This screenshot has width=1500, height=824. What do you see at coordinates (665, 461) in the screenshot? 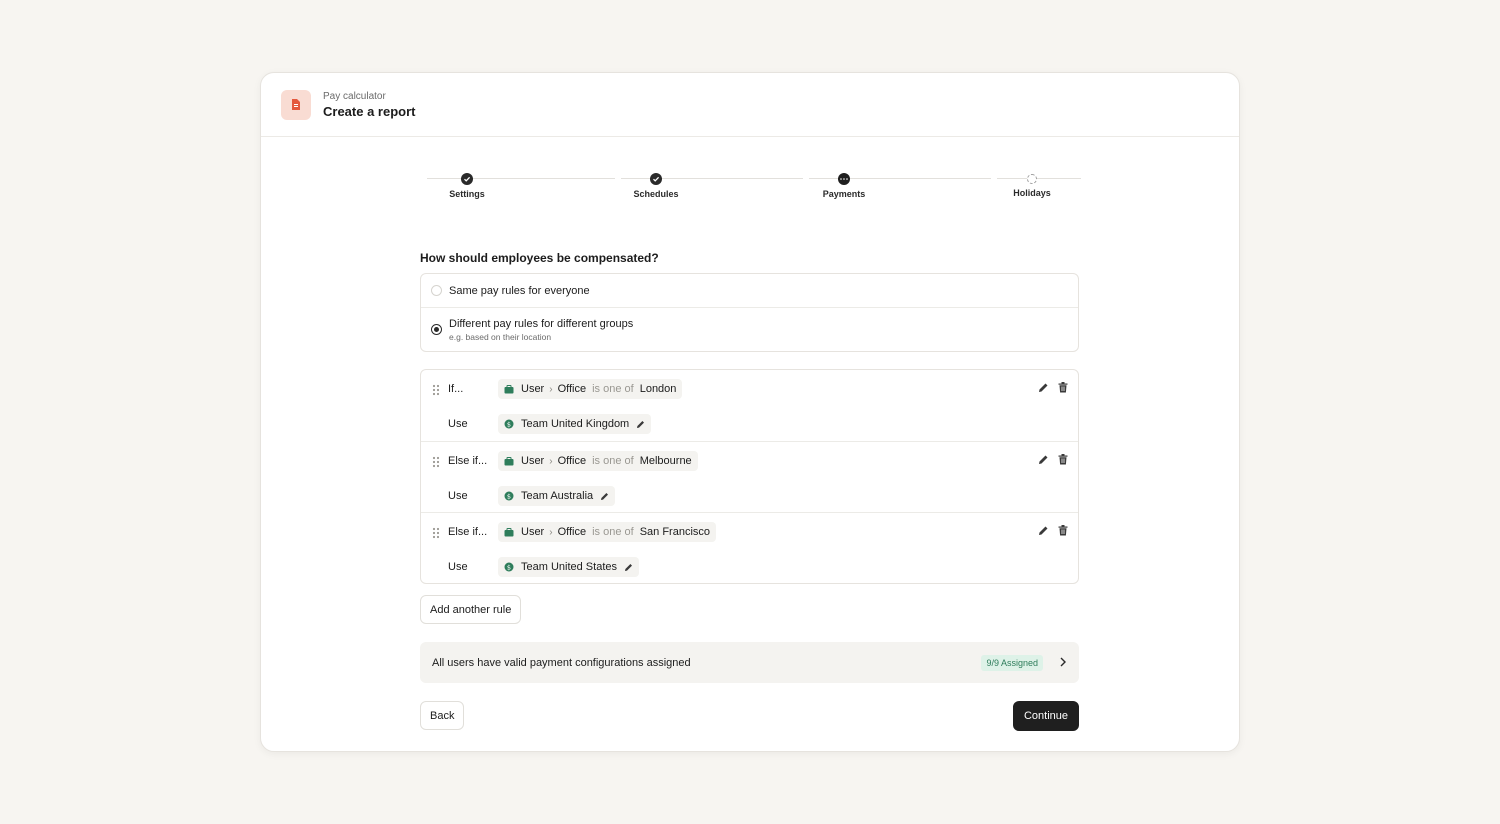
I see `condition-value: Melbourne` at bounding box center [665, 461].